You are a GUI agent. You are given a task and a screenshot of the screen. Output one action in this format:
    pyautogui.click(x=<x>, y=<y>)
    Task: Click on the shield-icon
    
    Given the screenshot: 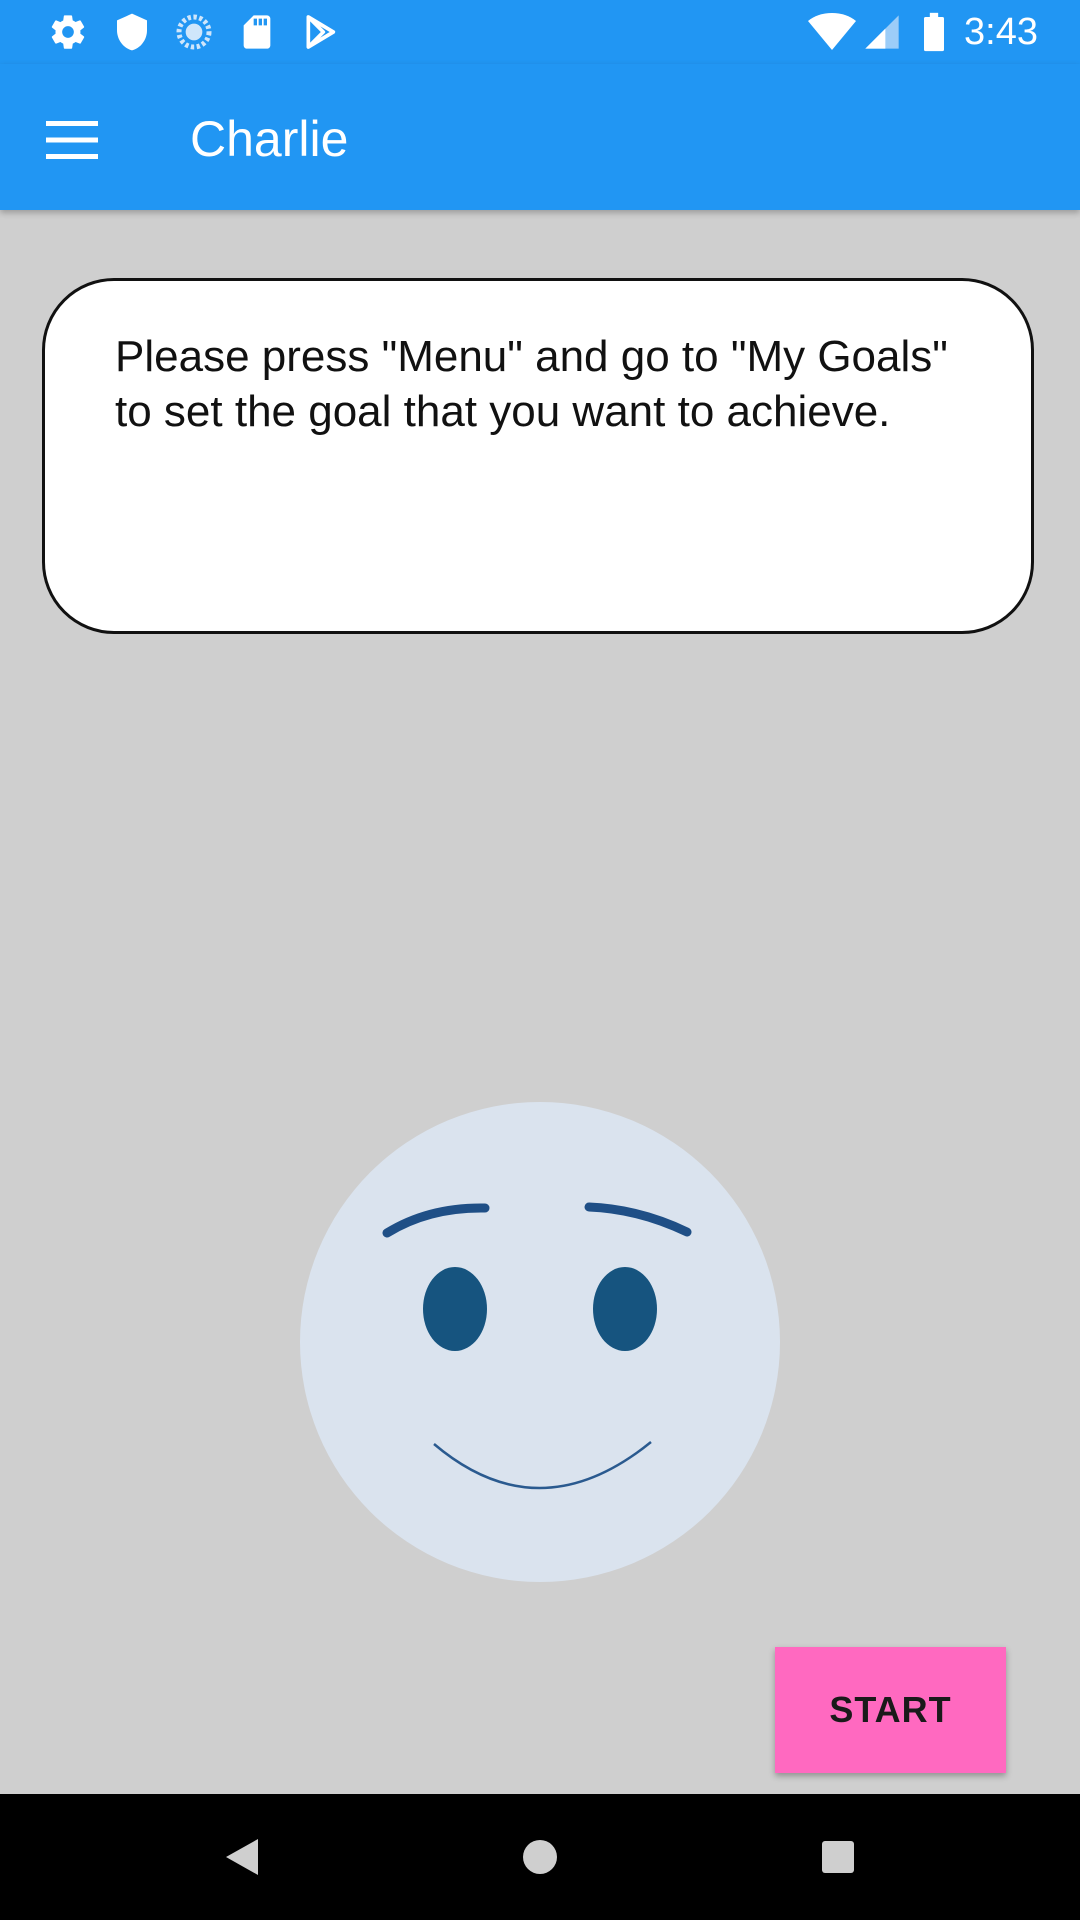 What is the action you would take?
    pyautogui.click(x=132, y=32)
    